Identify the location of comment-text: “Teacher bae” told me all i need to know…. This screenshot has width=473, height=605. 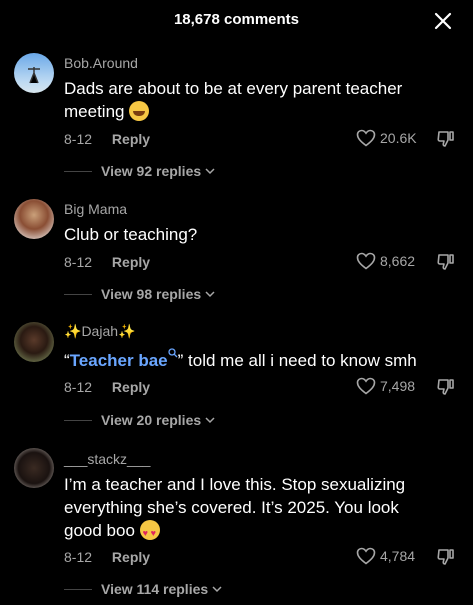
(249, 360).